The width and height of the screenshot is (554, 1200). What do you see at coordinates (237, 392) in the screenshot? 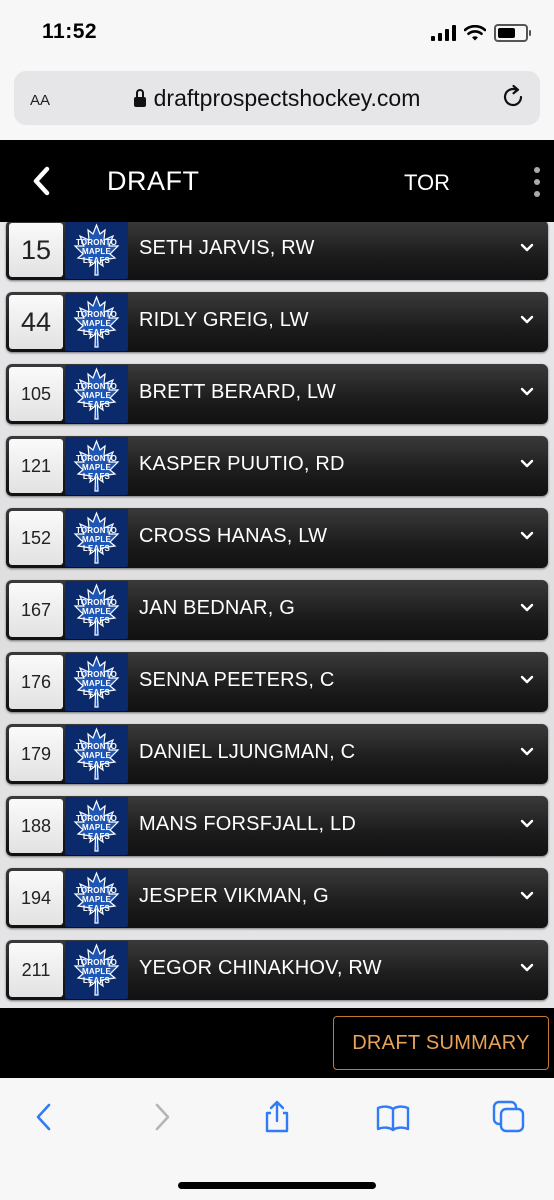
I see `player-name: BRETT BERARD, LW` at bounding box center [237, 392].